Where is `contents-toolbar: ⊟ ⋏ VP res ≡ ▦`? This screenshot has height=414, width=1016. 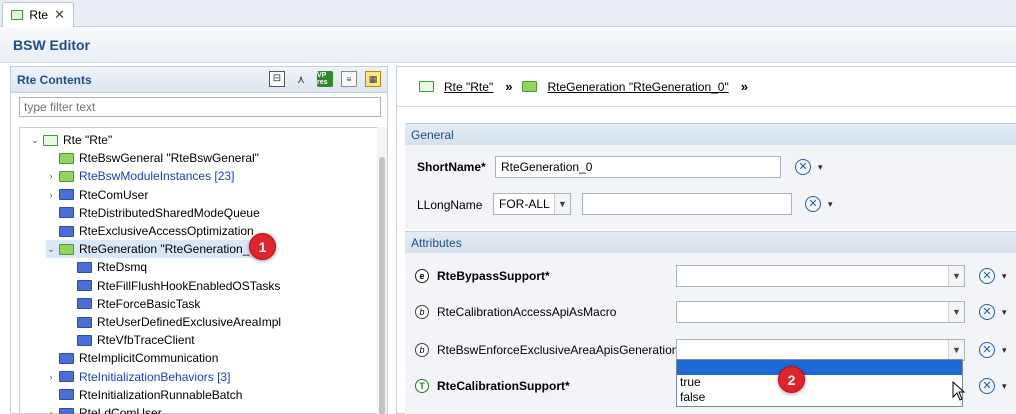 contents-toolbar: ⊟ ⋏ VP res ≡ ▦ is located at coordinates (325, 79).